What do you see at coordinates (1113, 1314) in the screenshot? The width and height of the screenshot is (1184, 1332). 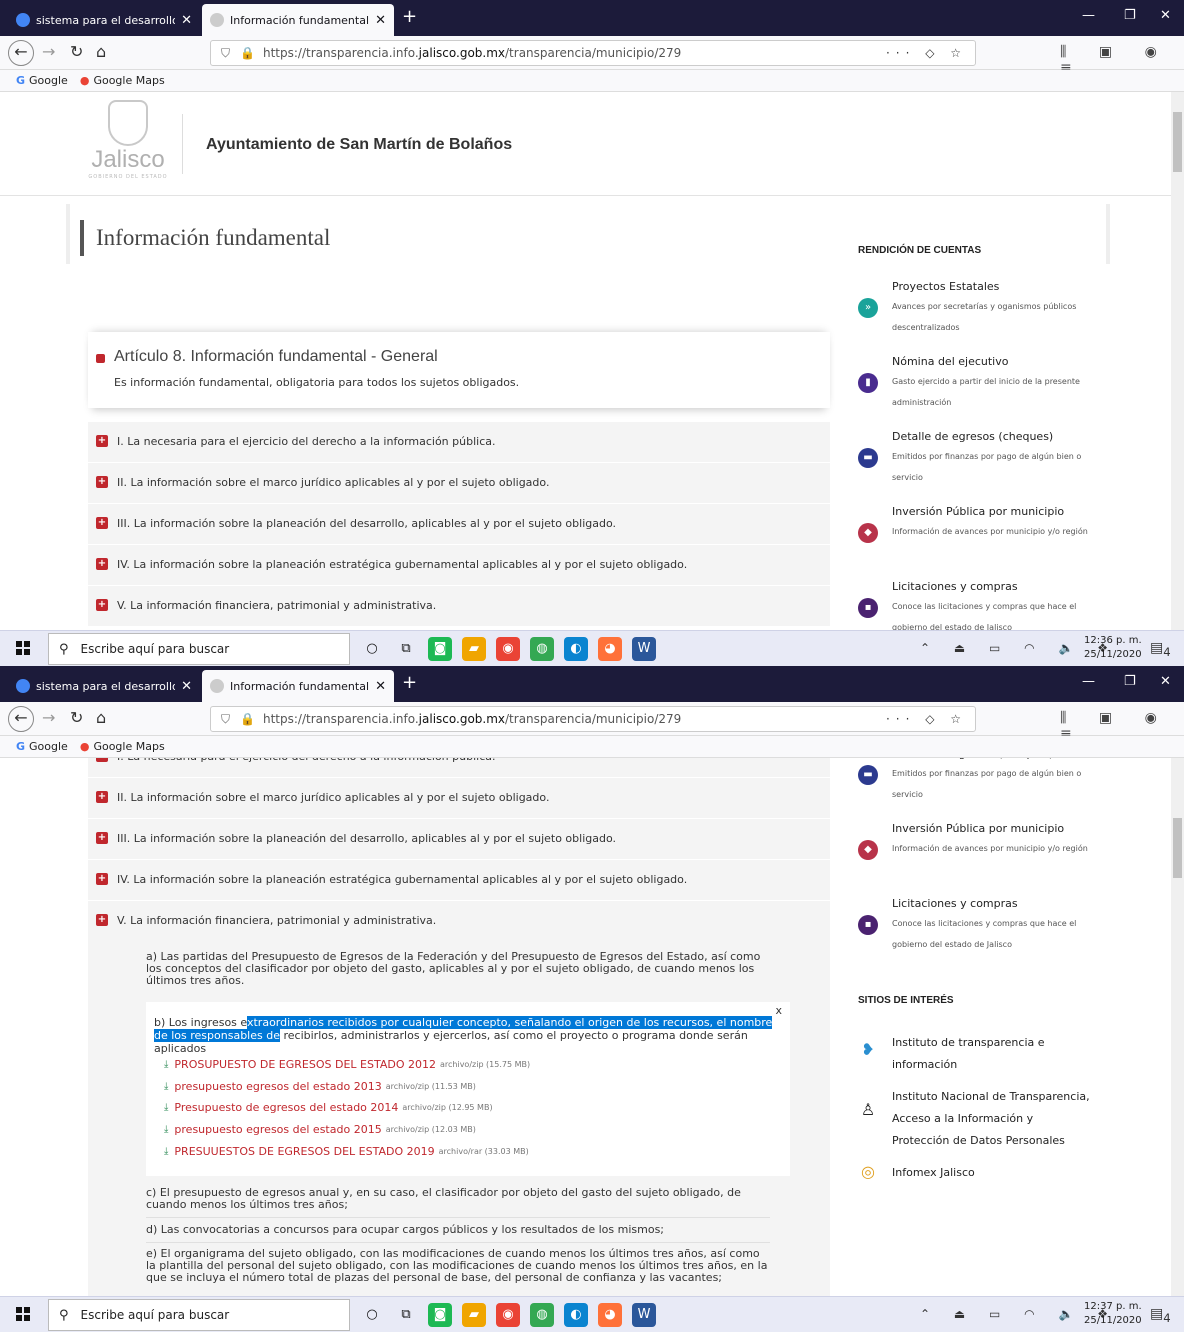 I see `clock: 12:37 p. m. 25/11/2020` at bounding box center [1113, 1314].